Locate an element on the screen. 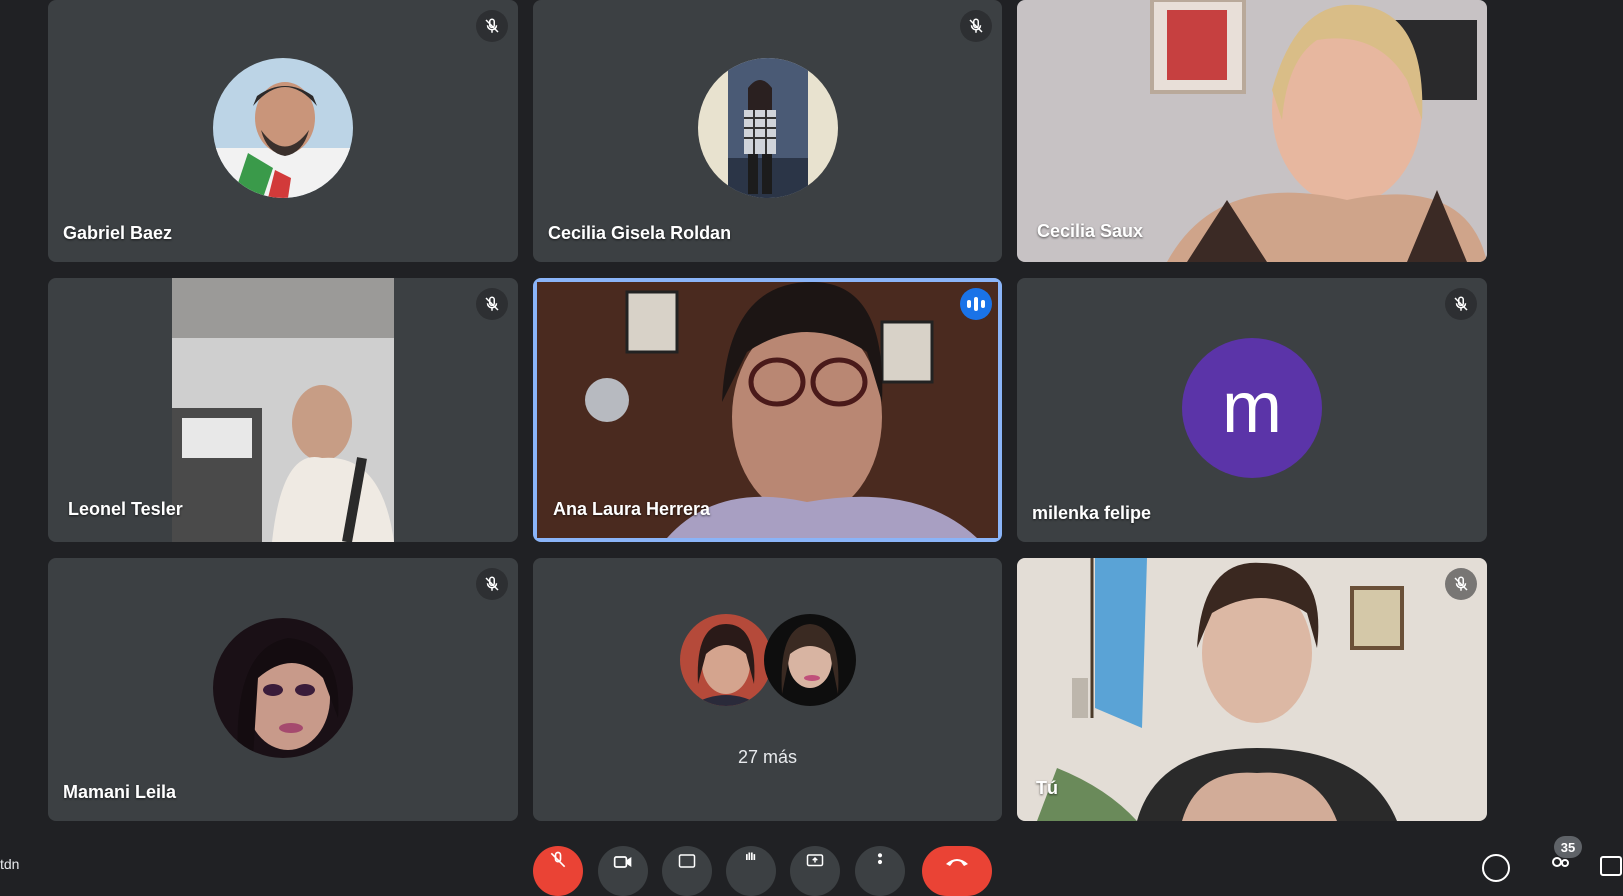 The height and width of the screenshot is (896, 1623). avatar: m is located at coordinates (1252, 408).